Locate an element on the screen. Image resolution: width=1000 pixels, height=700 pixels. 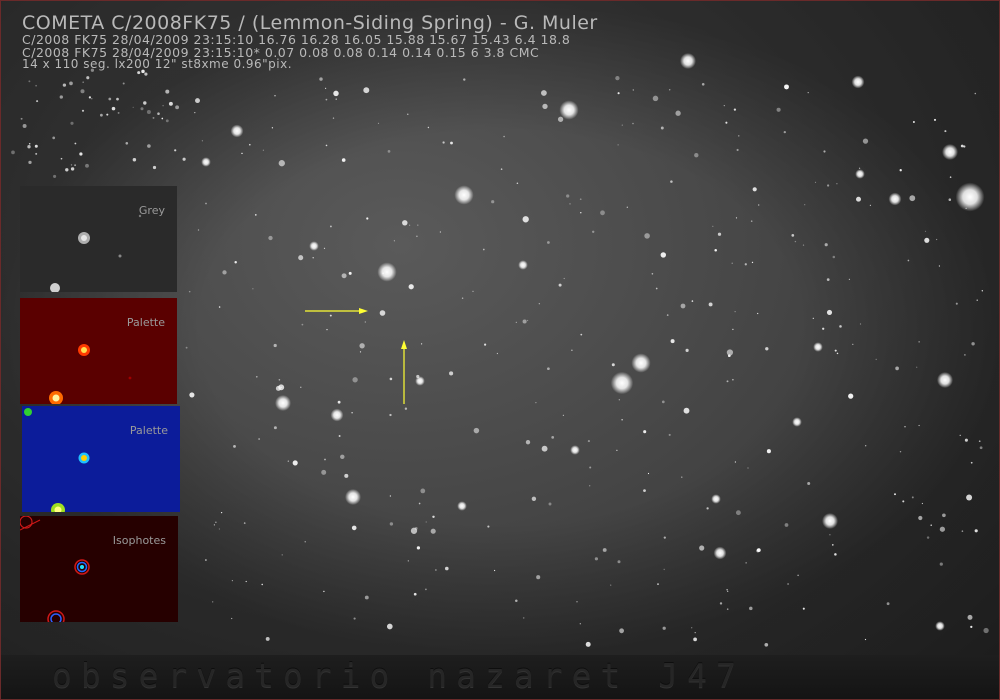
panel-grey-image is located at coordinates (98, 239).